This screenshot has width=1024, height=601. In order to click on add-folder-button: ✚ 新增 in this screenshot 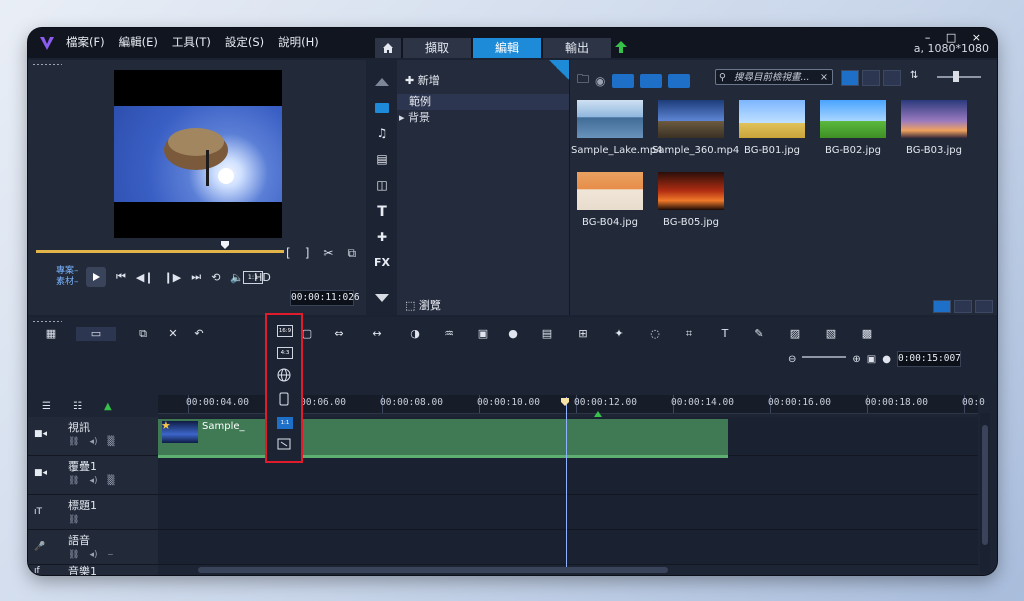, I will do `click(422, 80)`.